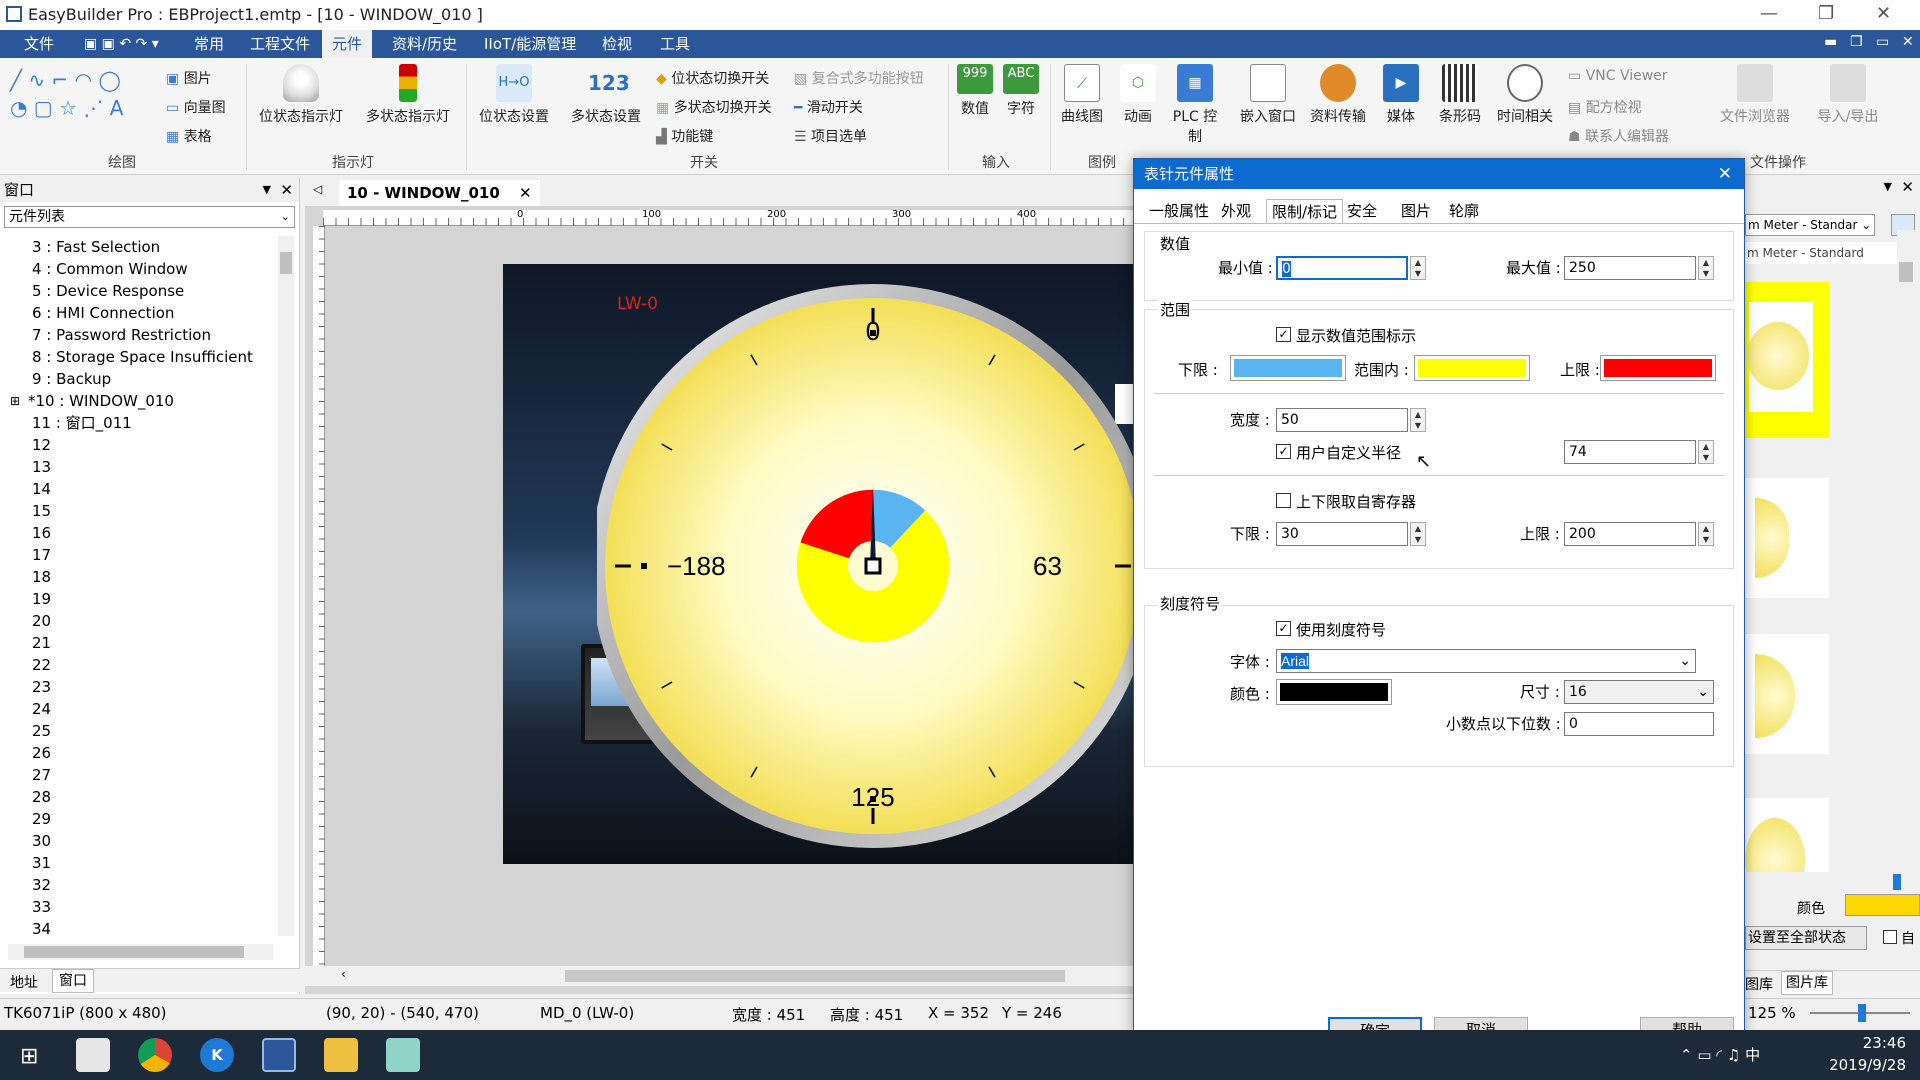  I want to click on apply-all-states-button: 设置至全部状态, so click(1806, 938).